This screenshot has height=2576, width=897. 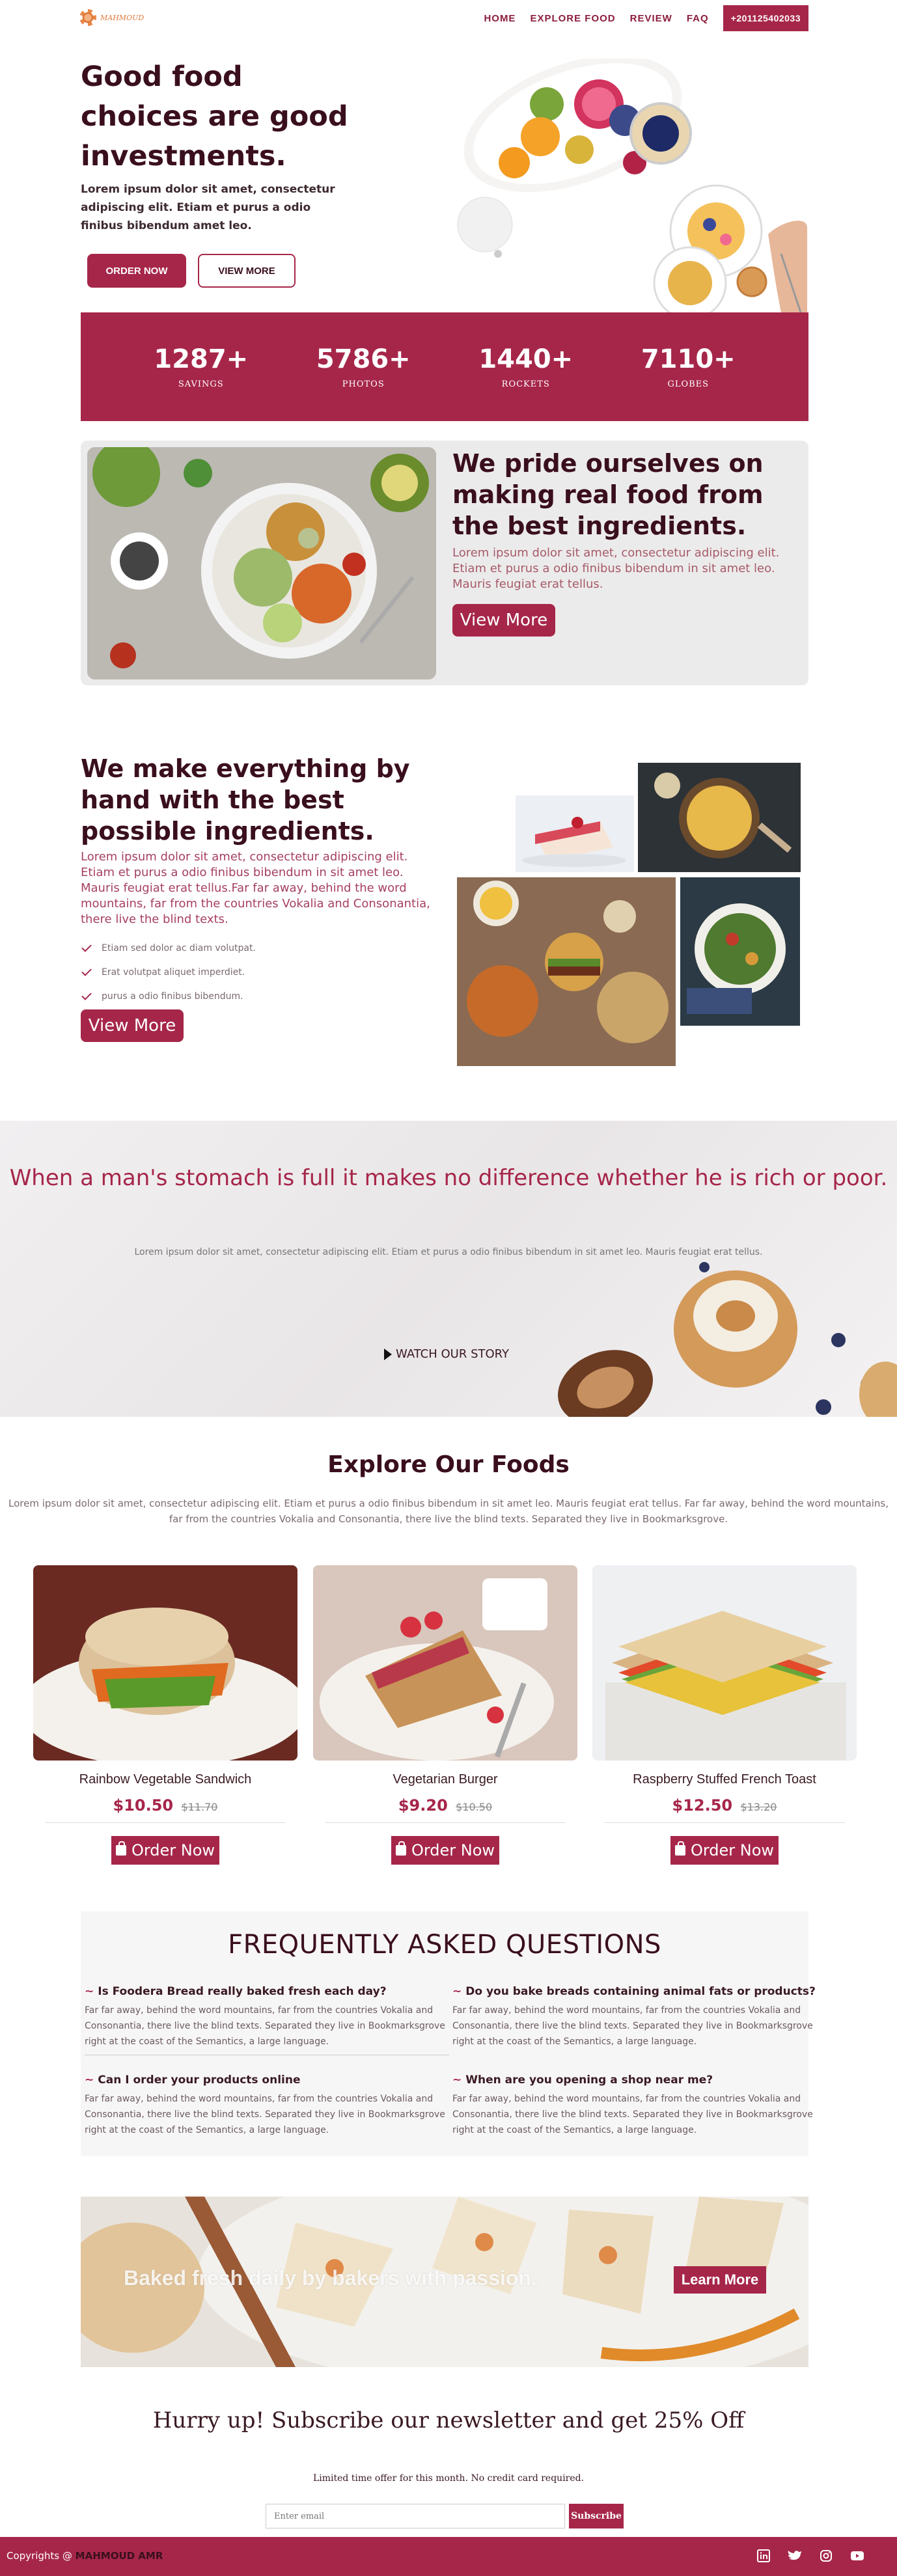 What do you see at coordinates (724, 1806) in the screenshot?
I see `food-price: $12.50 $13.20` at bounding box center [724, 1806].